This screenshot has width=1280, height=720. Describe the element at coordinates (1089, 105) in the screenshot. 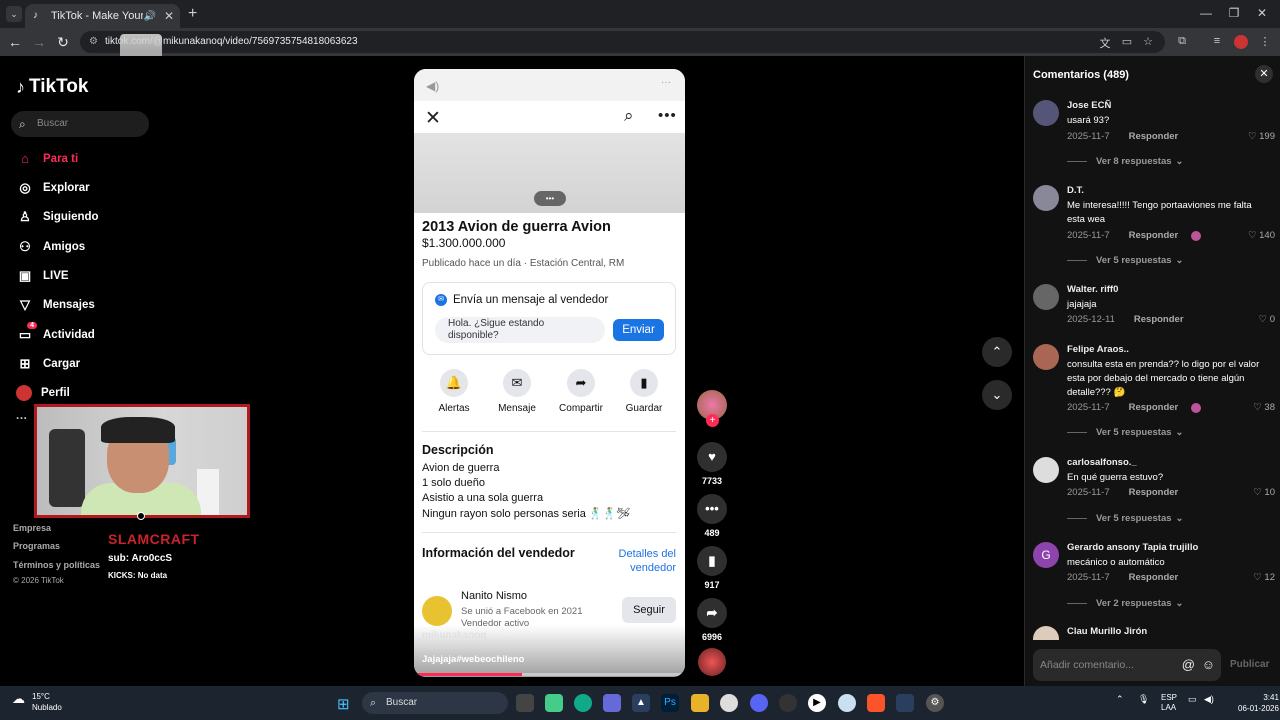

I see `commenter-name: Jose ECÑ` at that location.